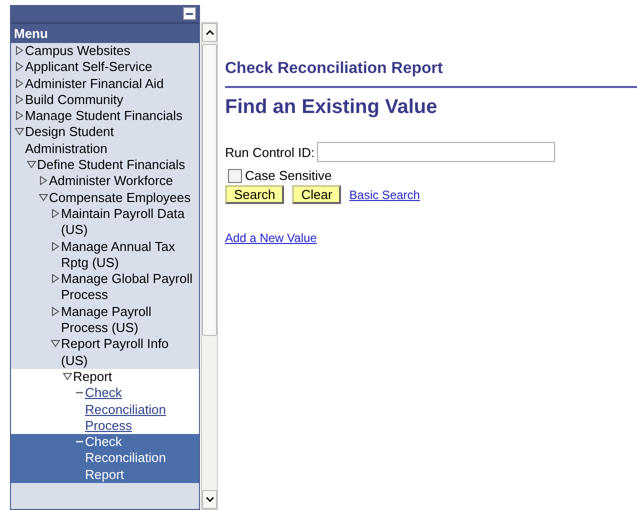 The height and width of the screenshot is (510, 637). I want to click on scrollbar, so click(209, 266).